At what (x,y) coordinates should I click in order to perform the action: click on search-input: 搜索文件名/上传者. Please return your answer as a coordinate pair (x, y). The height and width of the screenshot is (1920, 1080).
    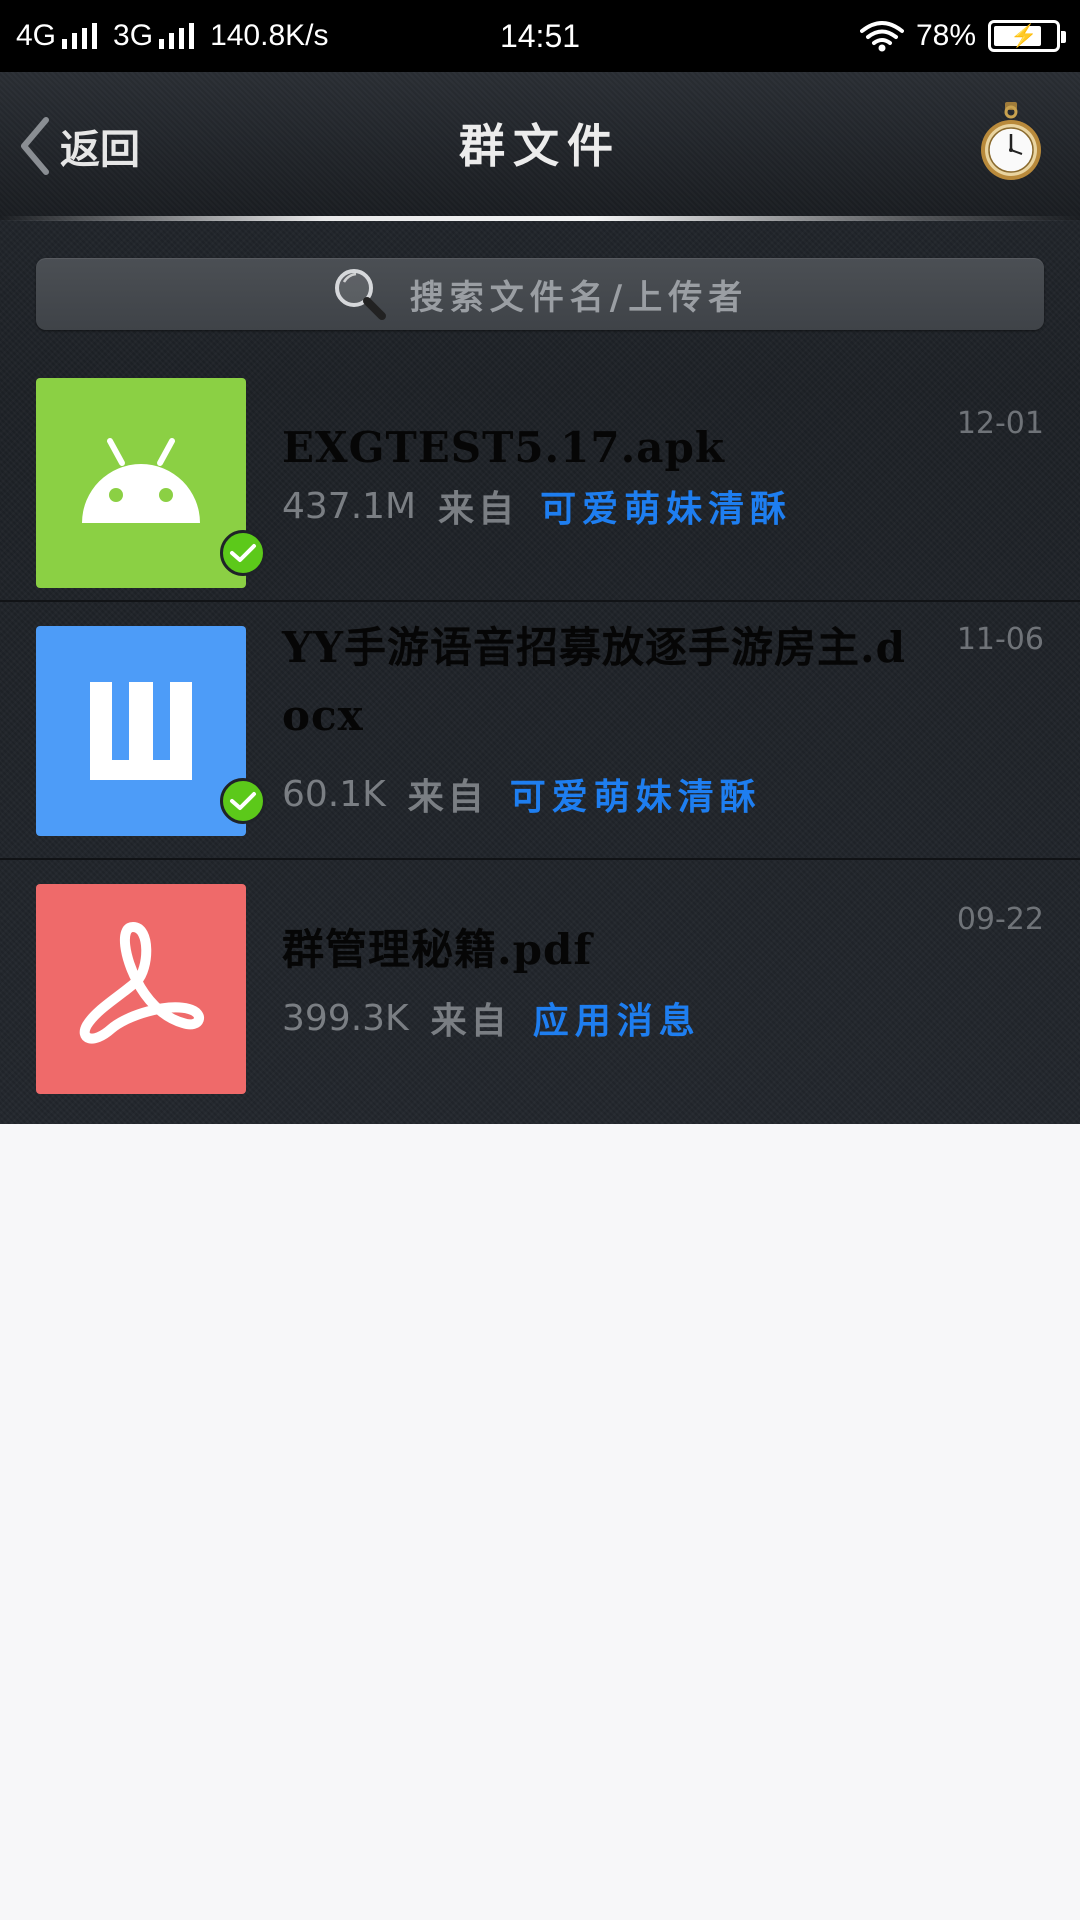
    Looking at the image, I should click on (540, 294).